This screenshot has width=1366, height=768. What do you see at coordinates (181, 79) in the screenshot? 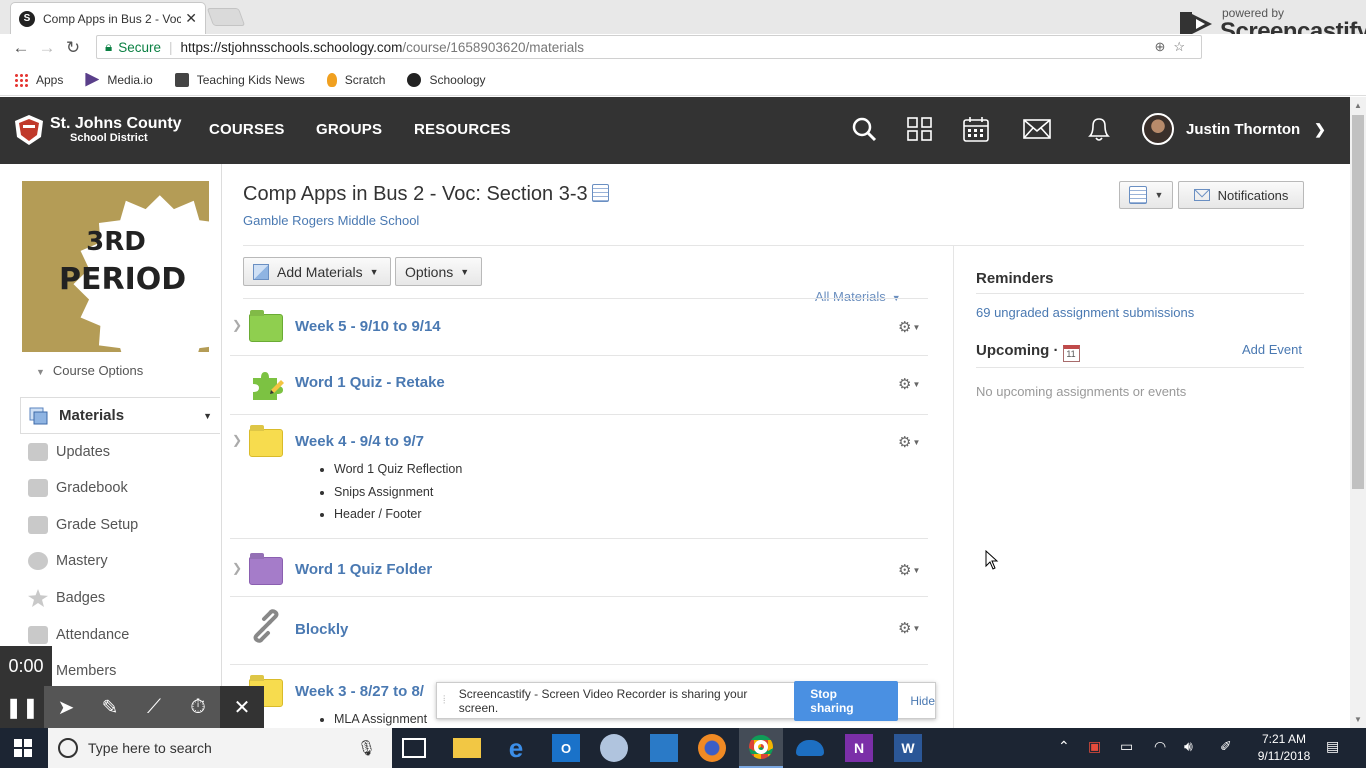
I see `tkn-icon` at bounding box center [181, 79].